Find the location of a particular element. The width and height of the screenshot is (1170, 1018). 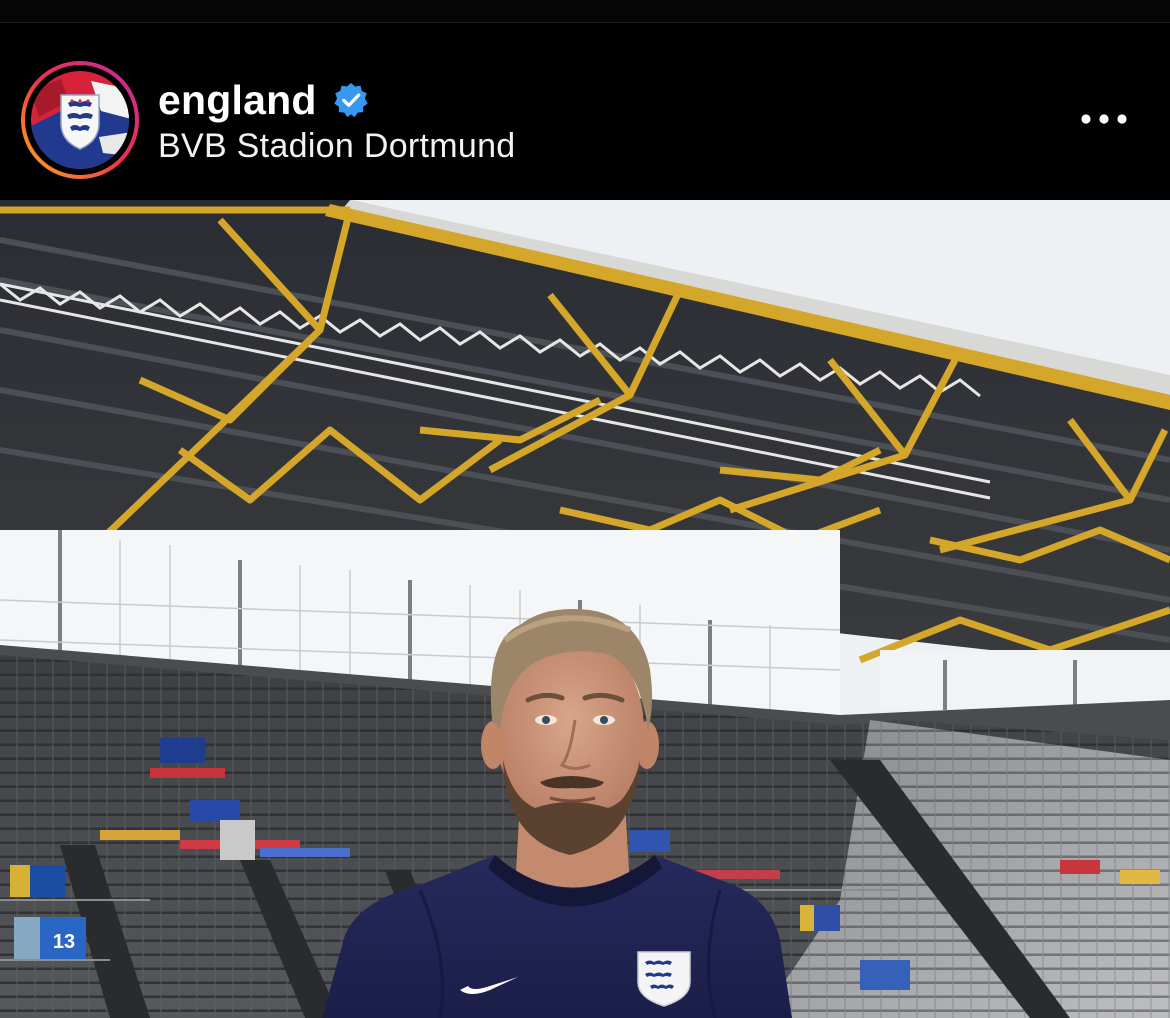

top-strip is located at coordinates (585, 11).